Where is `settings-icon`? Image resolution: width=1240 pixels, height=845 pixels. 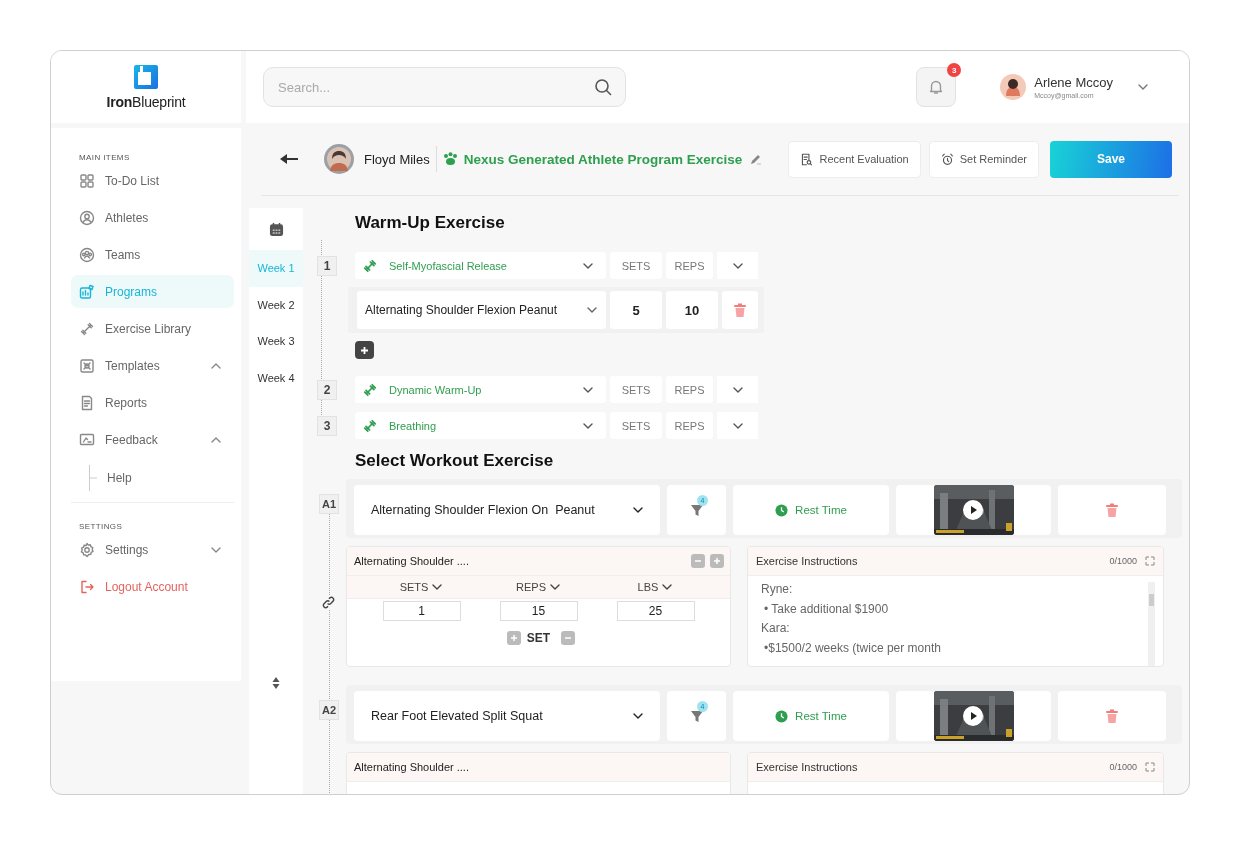 settings-icon is located at coordinates (87, 549).